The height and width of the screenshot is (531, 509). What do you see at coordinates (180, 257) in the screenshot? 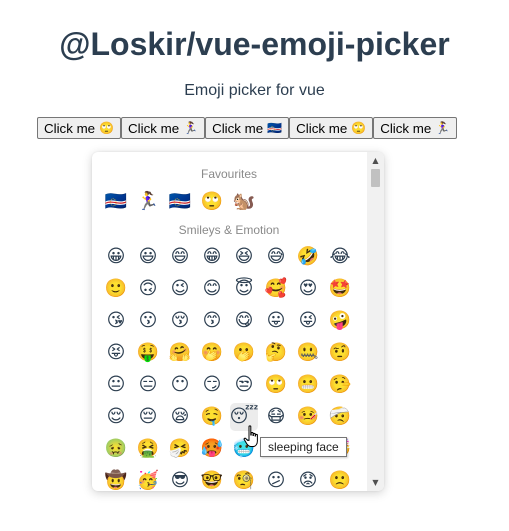
I see `smiley-emoji: 😄` at bounding box center [180, 257].